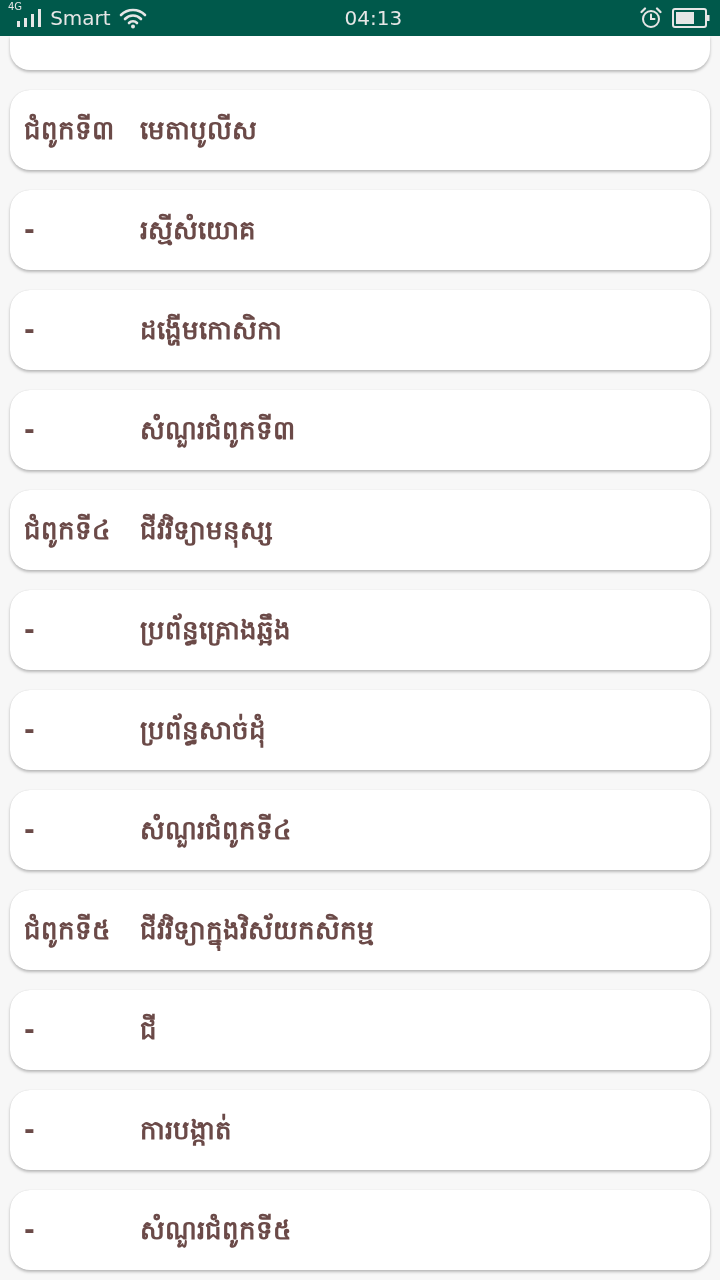 The width and height of the screenshot is (720, 1280). Describe the element at coordinates (360, 1030) in the screenshot. I see `list-item: - ជី` at that location.